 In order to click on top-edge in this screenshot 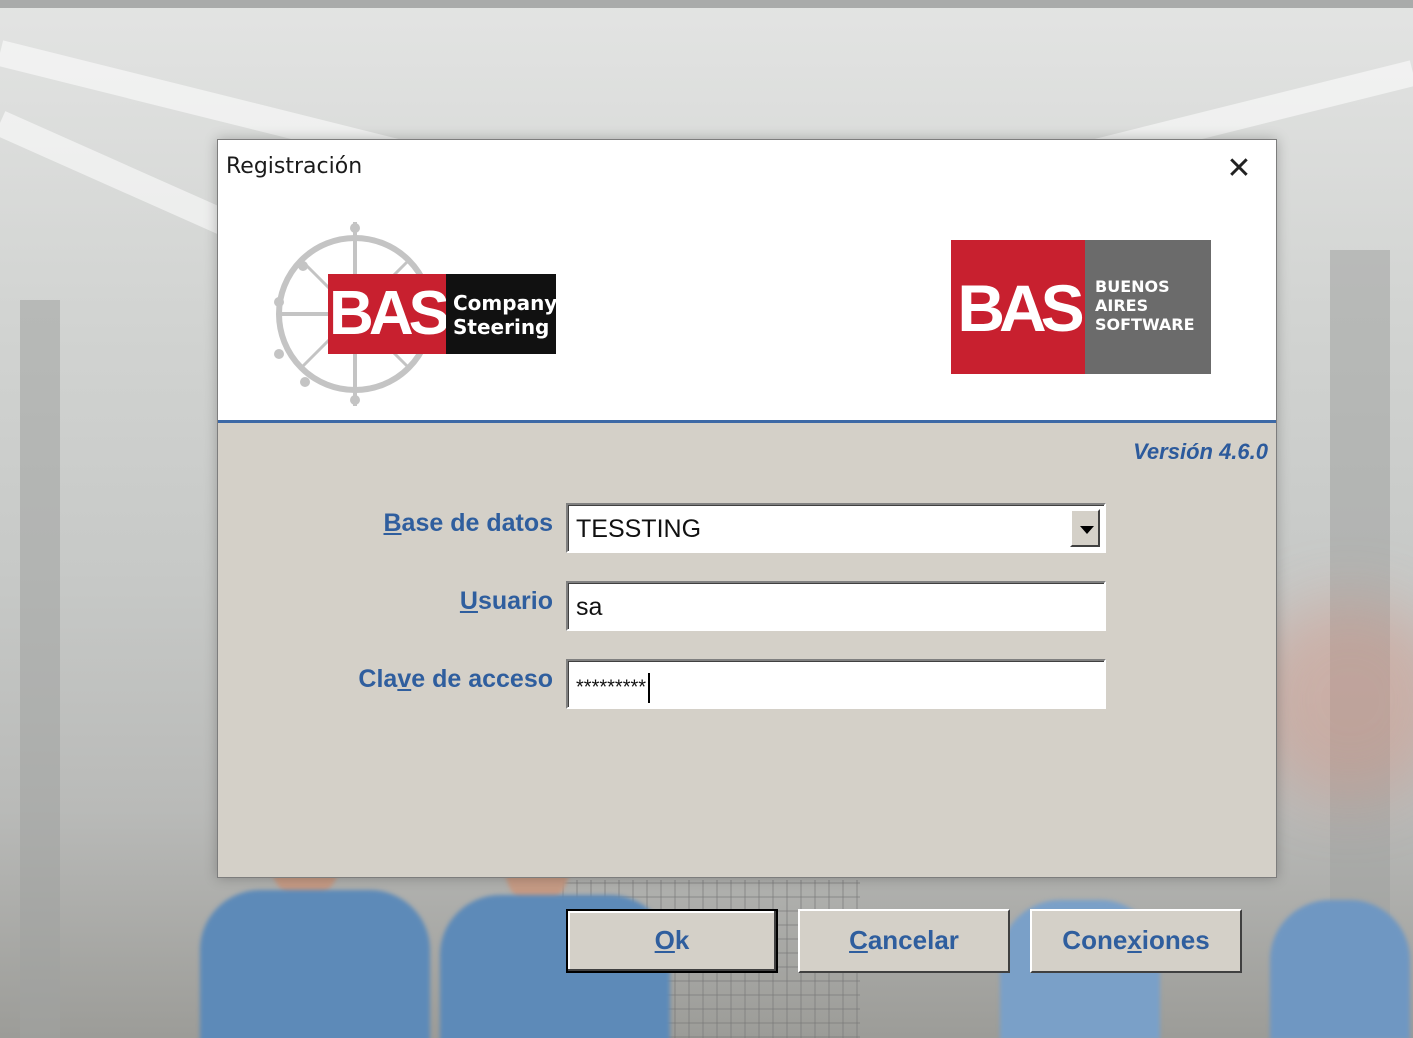, I will do `click(706, 4)`.